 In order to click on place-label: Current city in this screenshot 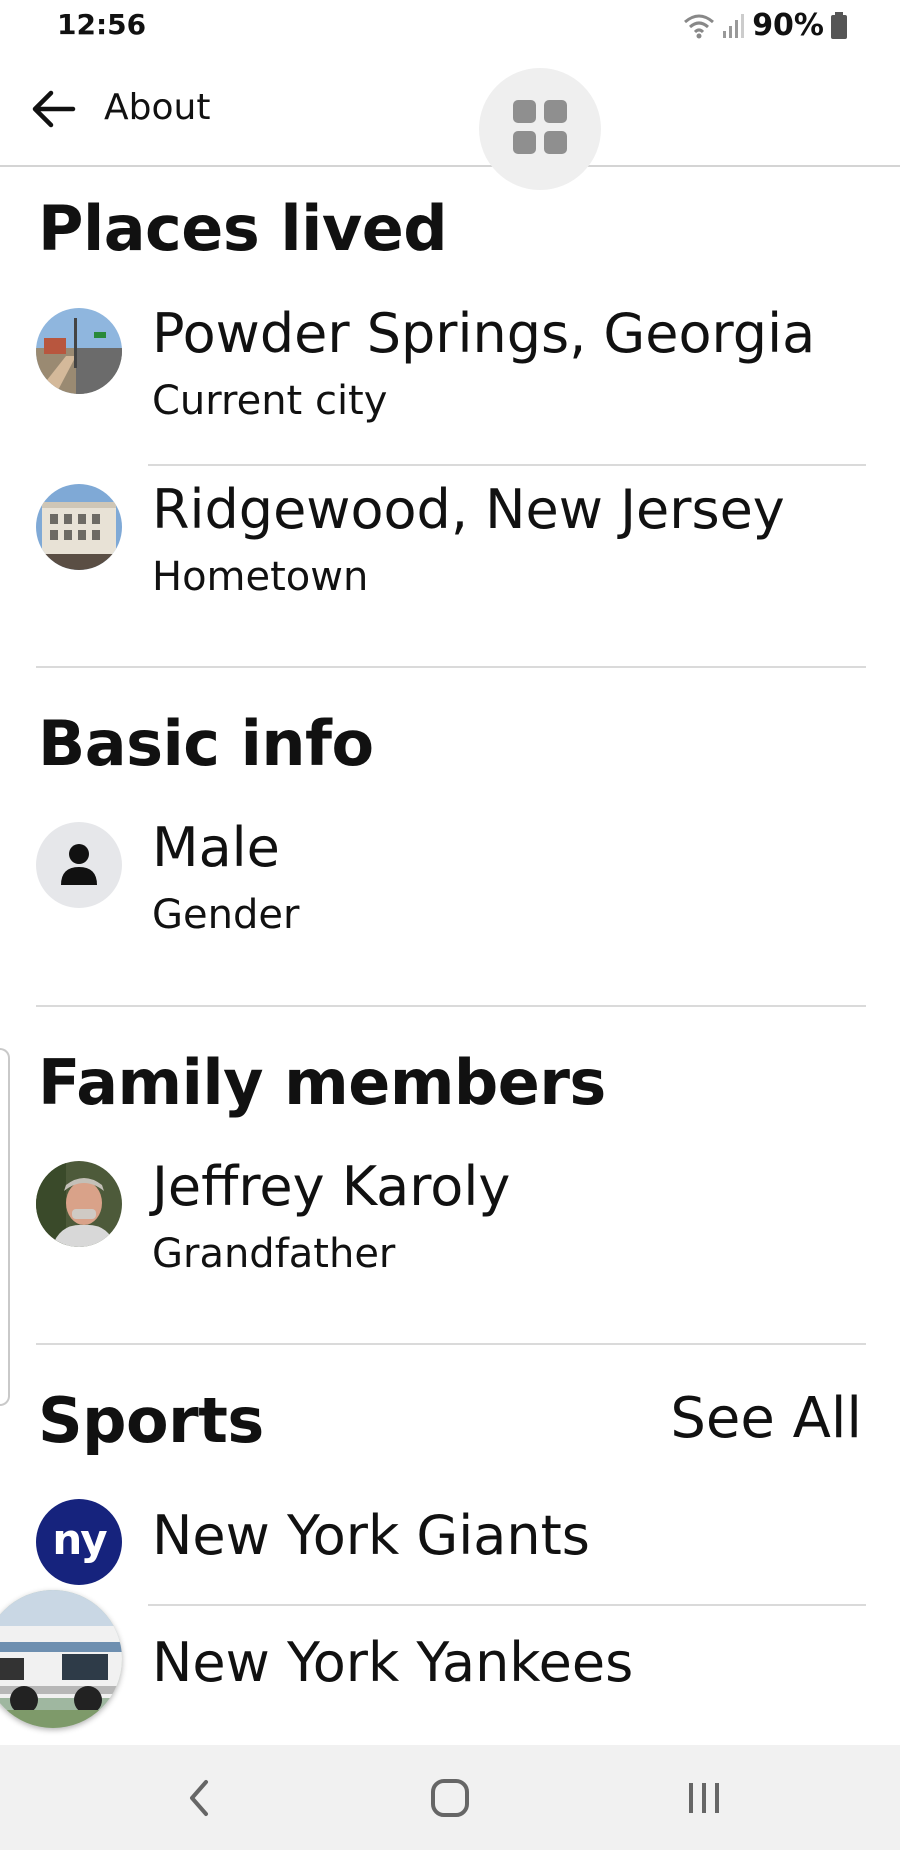, I will do `click(270, 401)`.